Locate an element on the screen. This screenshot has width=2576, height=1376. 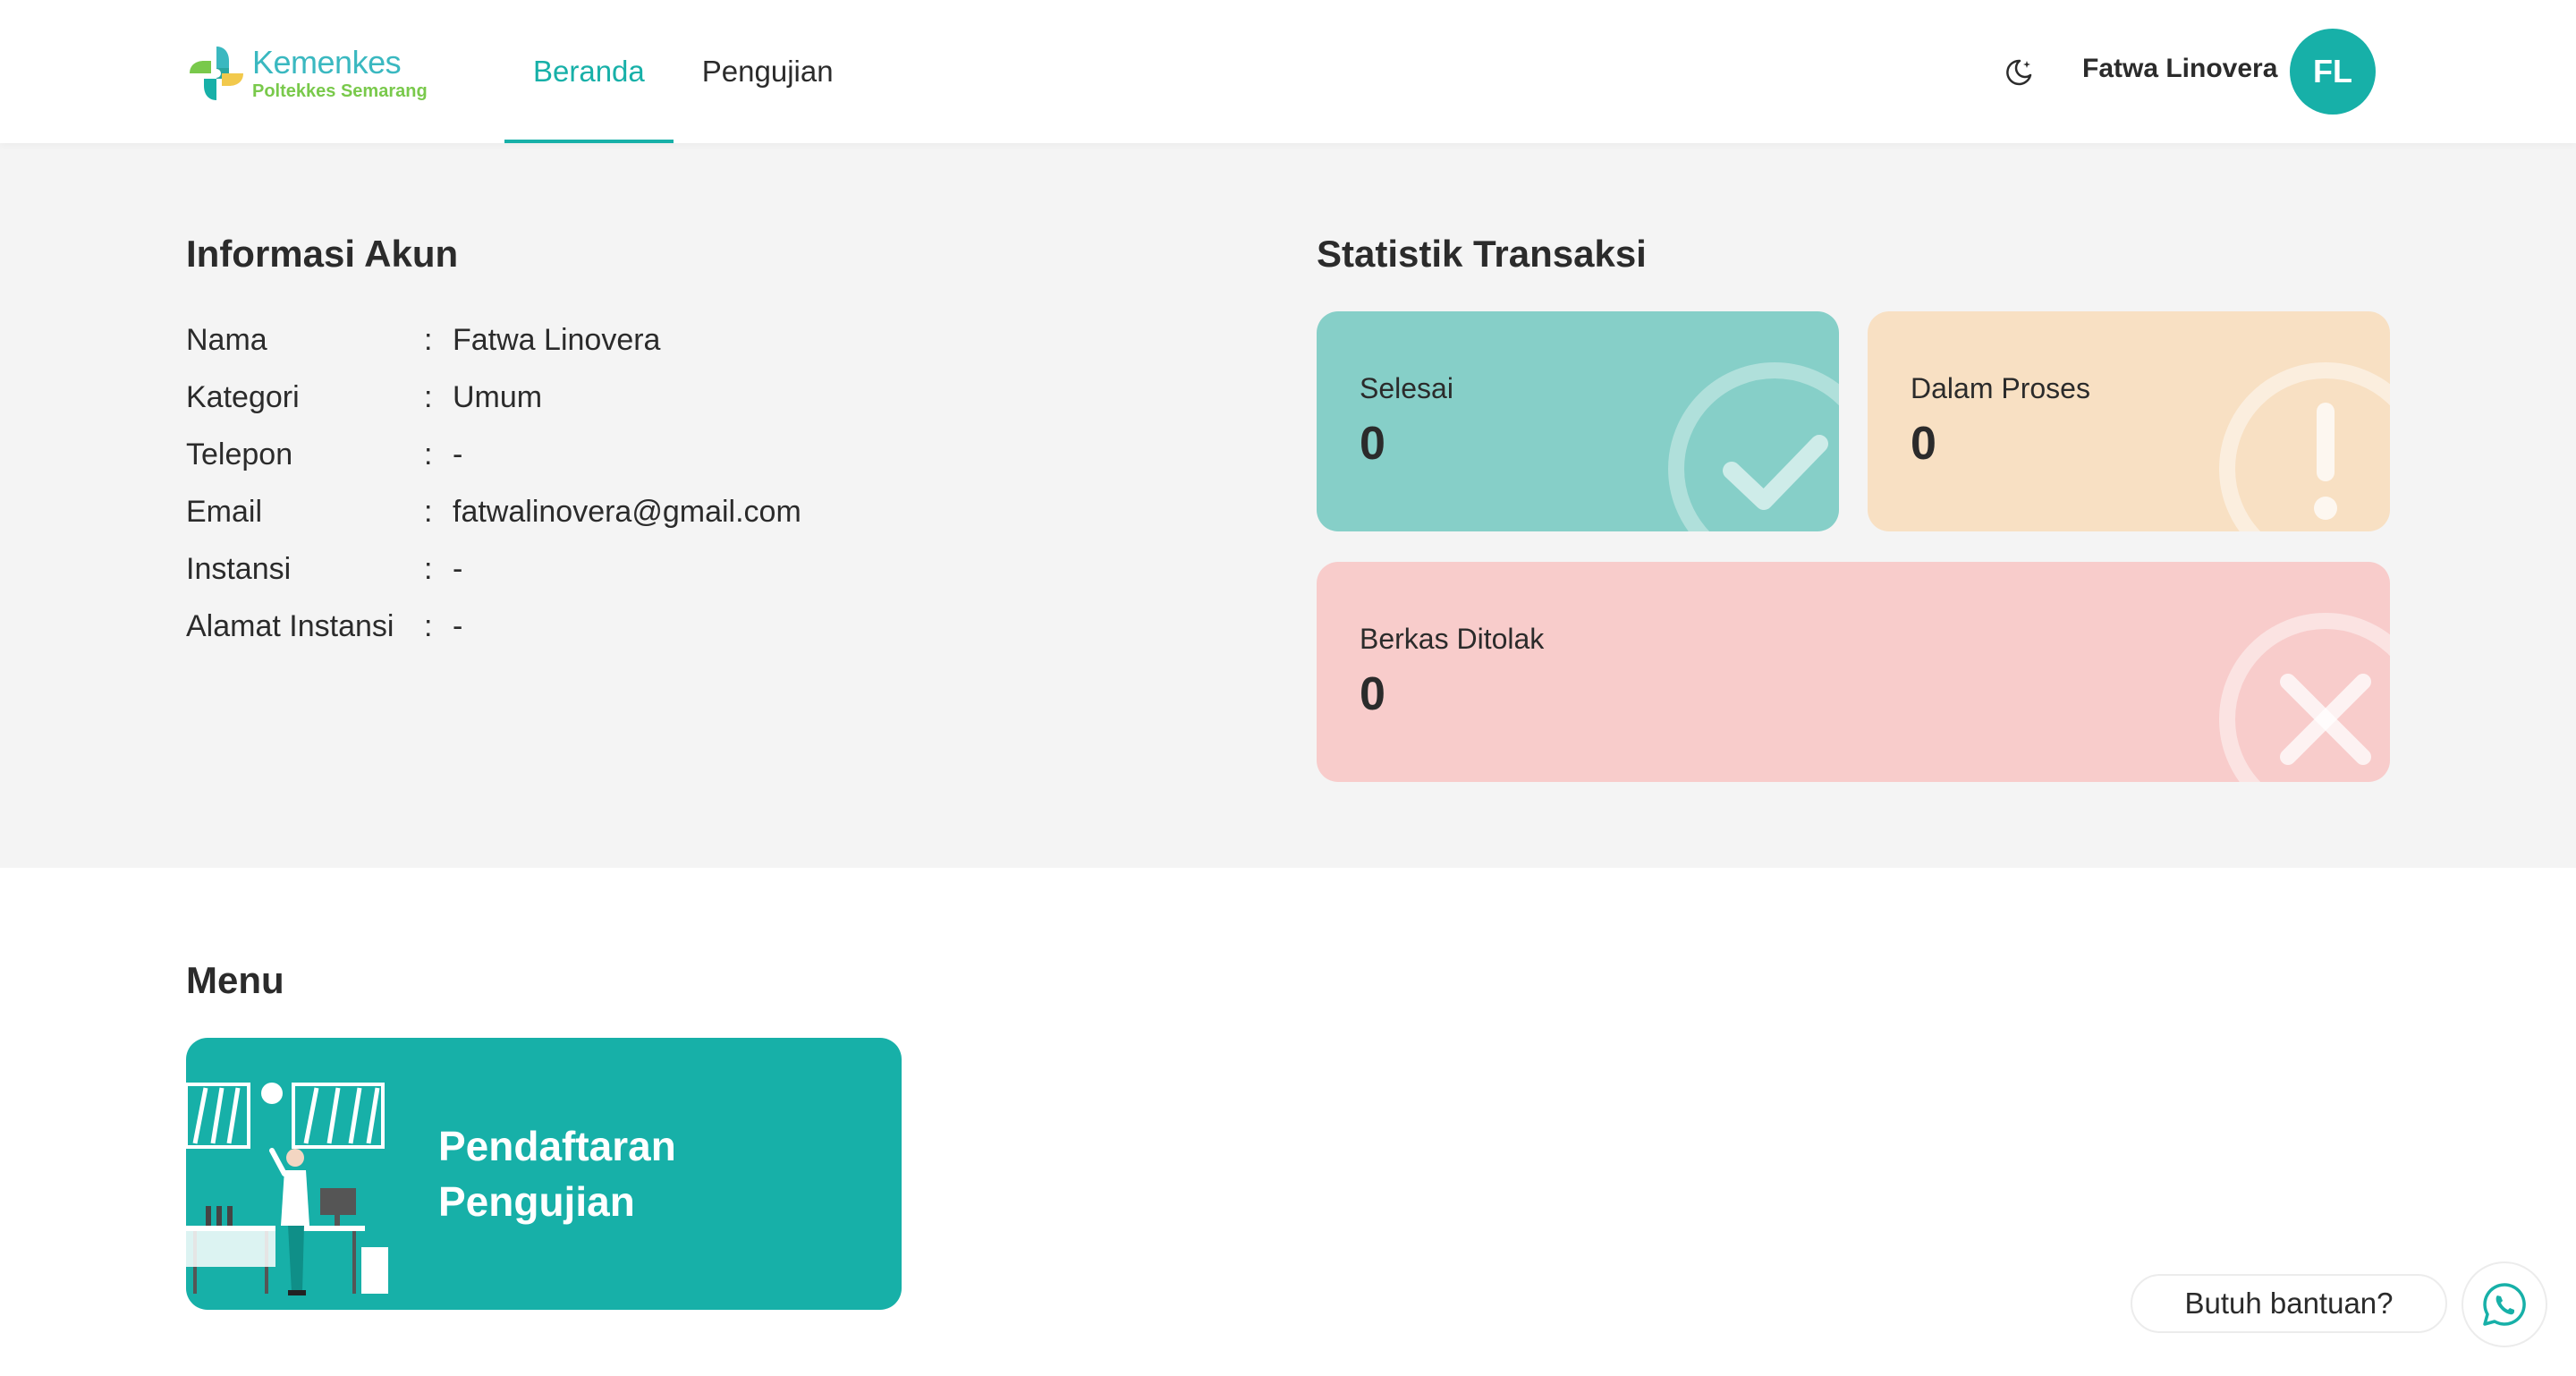
nav-beranda: Beranda is located at coordinates (589, 72).